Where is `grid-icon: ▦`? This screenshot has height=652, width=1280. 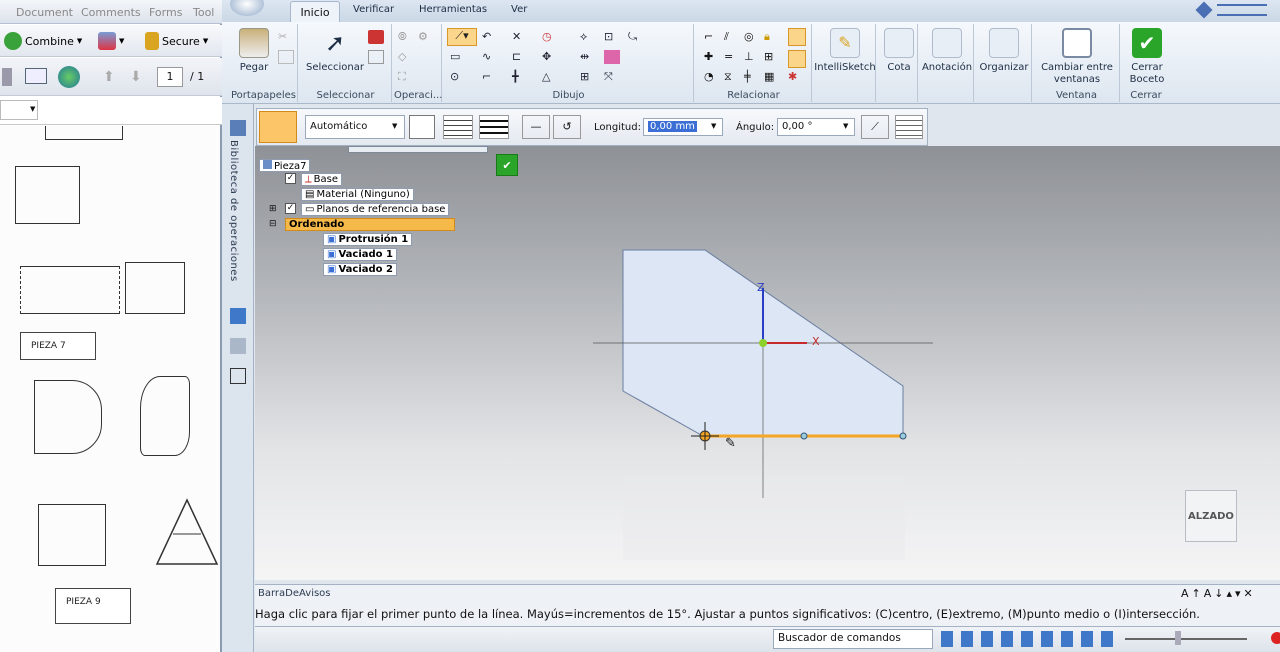
grid-icon: ▦ is located at coordinates (772, 77).